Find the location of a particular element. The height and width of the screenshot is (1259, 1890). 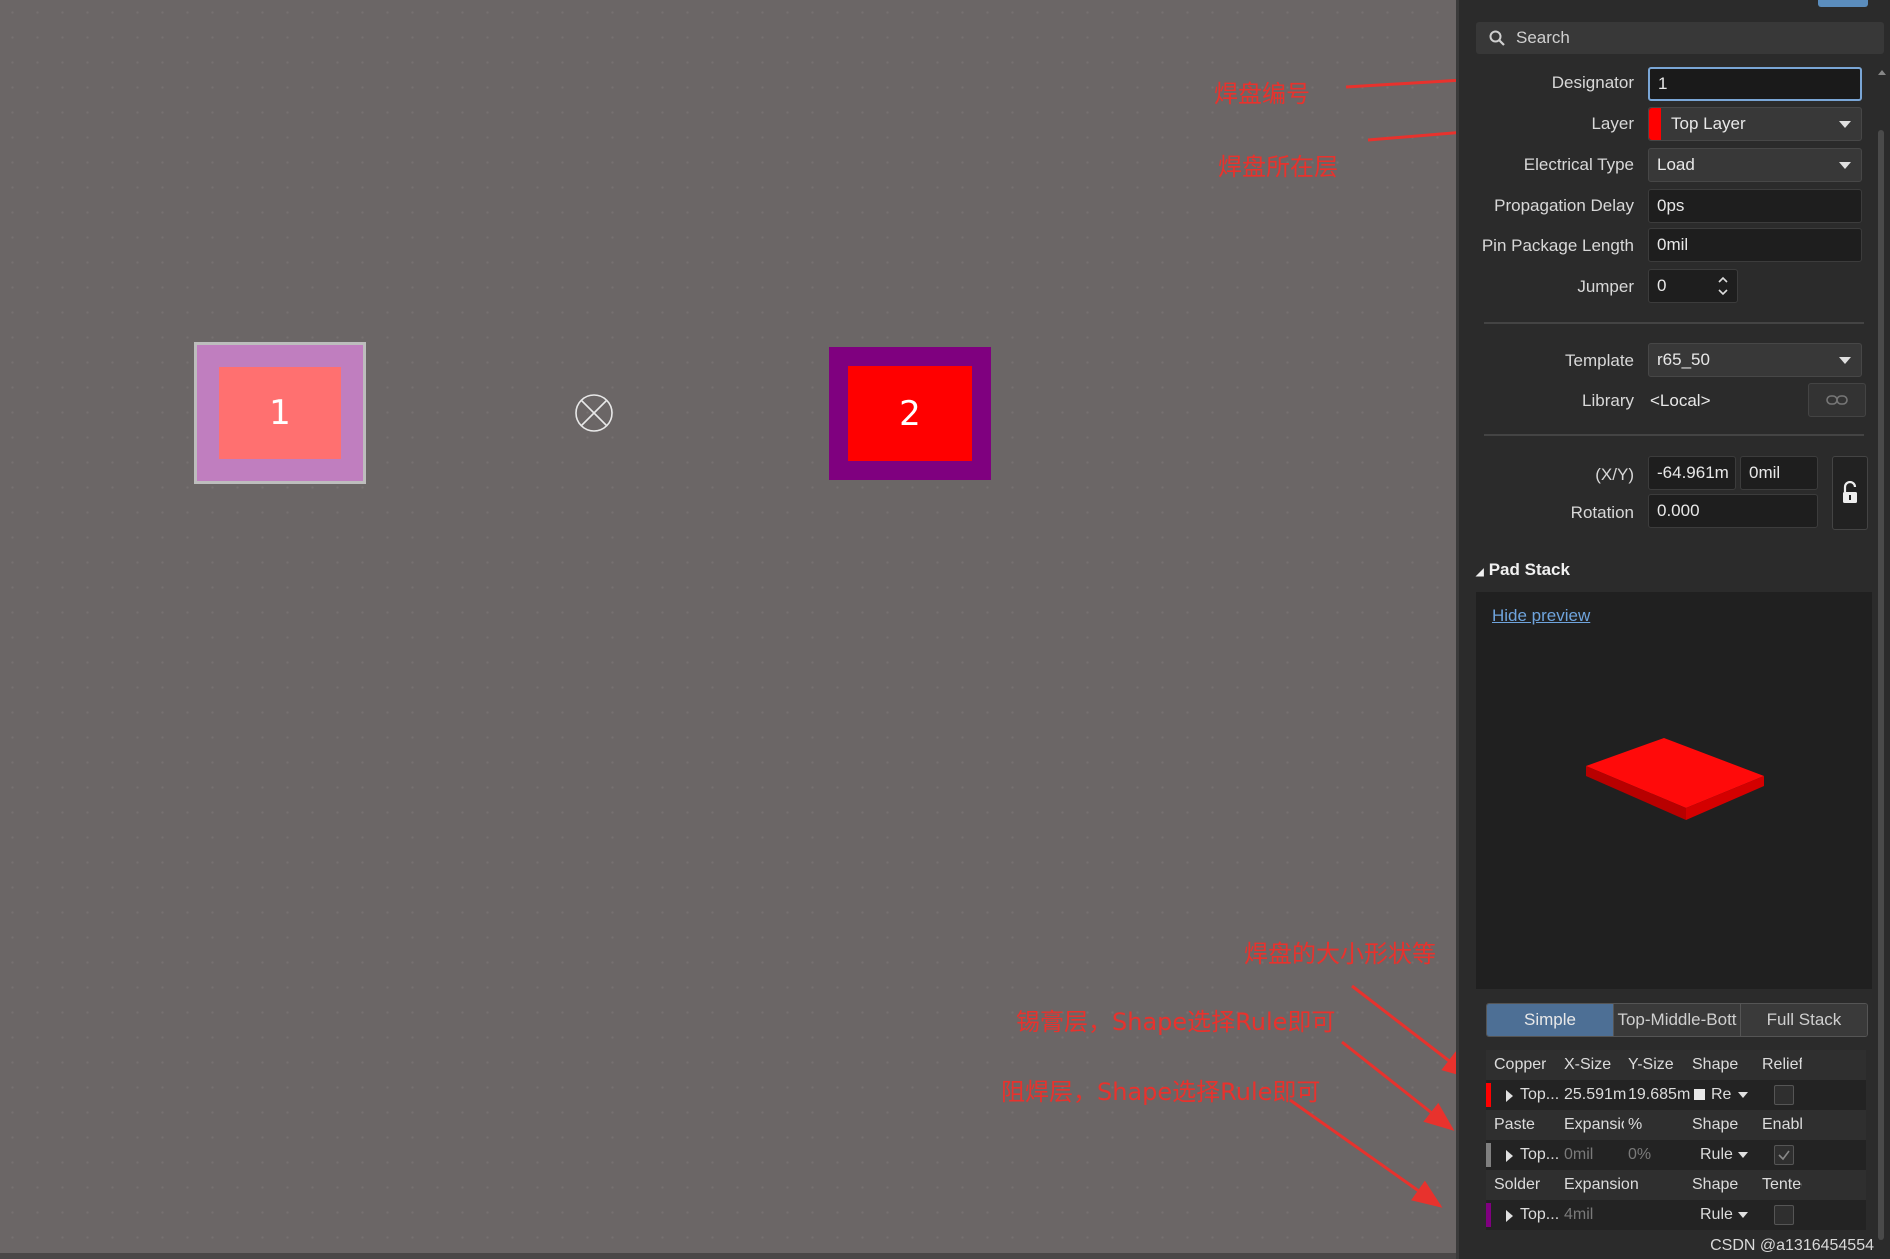

x-size-value: 25.591m is located at coordinates (1595, 1095).